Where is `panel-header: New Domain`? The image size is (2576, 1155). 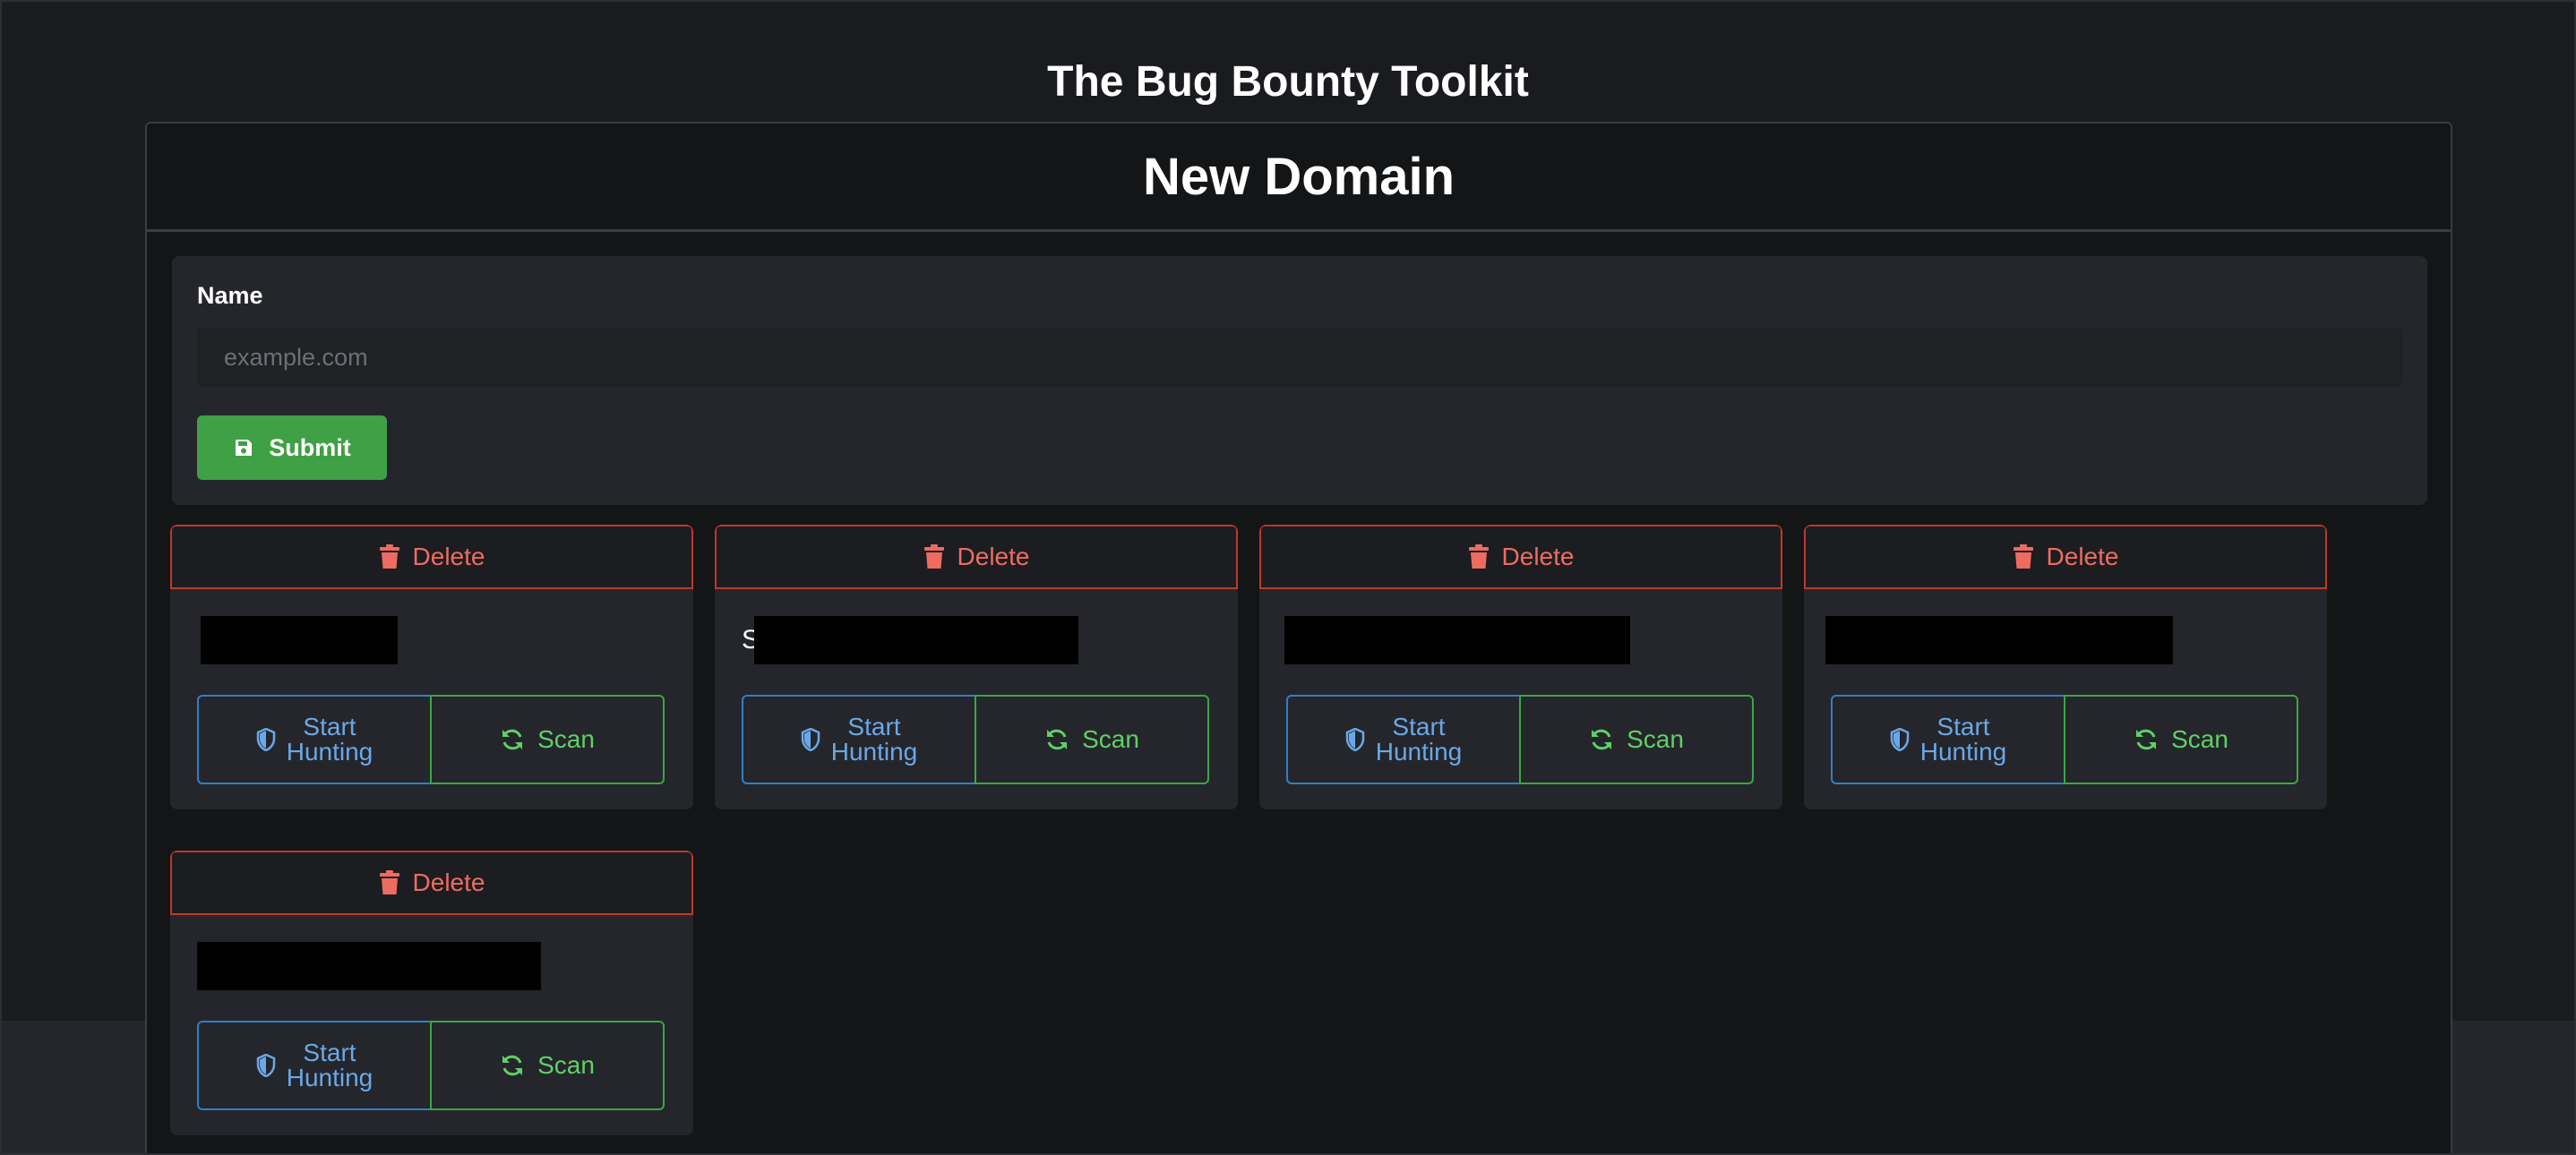 panel-header: New Domain is located at coordinates (1299, 178).